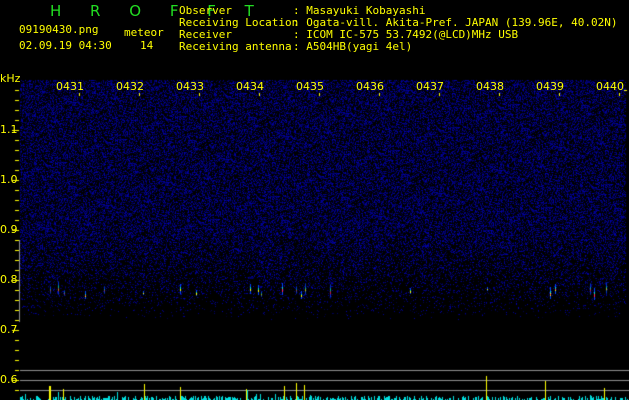  Describe the element at coordinates (430, 86) in the screenshot. I see `x-tick-label: 0437` at that location.